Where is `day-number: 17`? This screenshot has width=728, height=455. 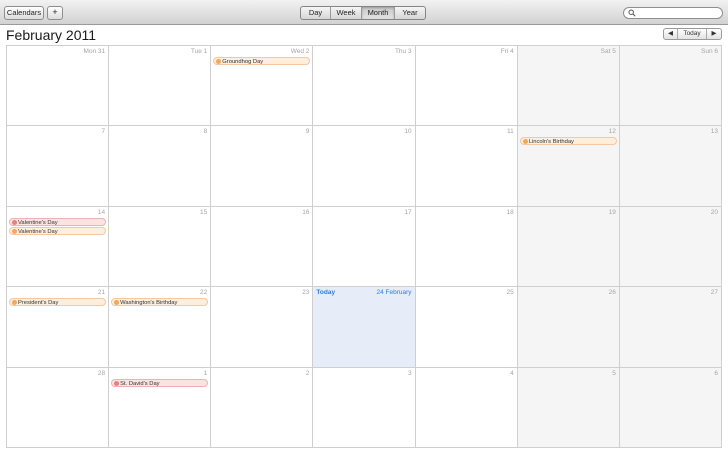 day-number: 17 is located at coordinates (408, 212).